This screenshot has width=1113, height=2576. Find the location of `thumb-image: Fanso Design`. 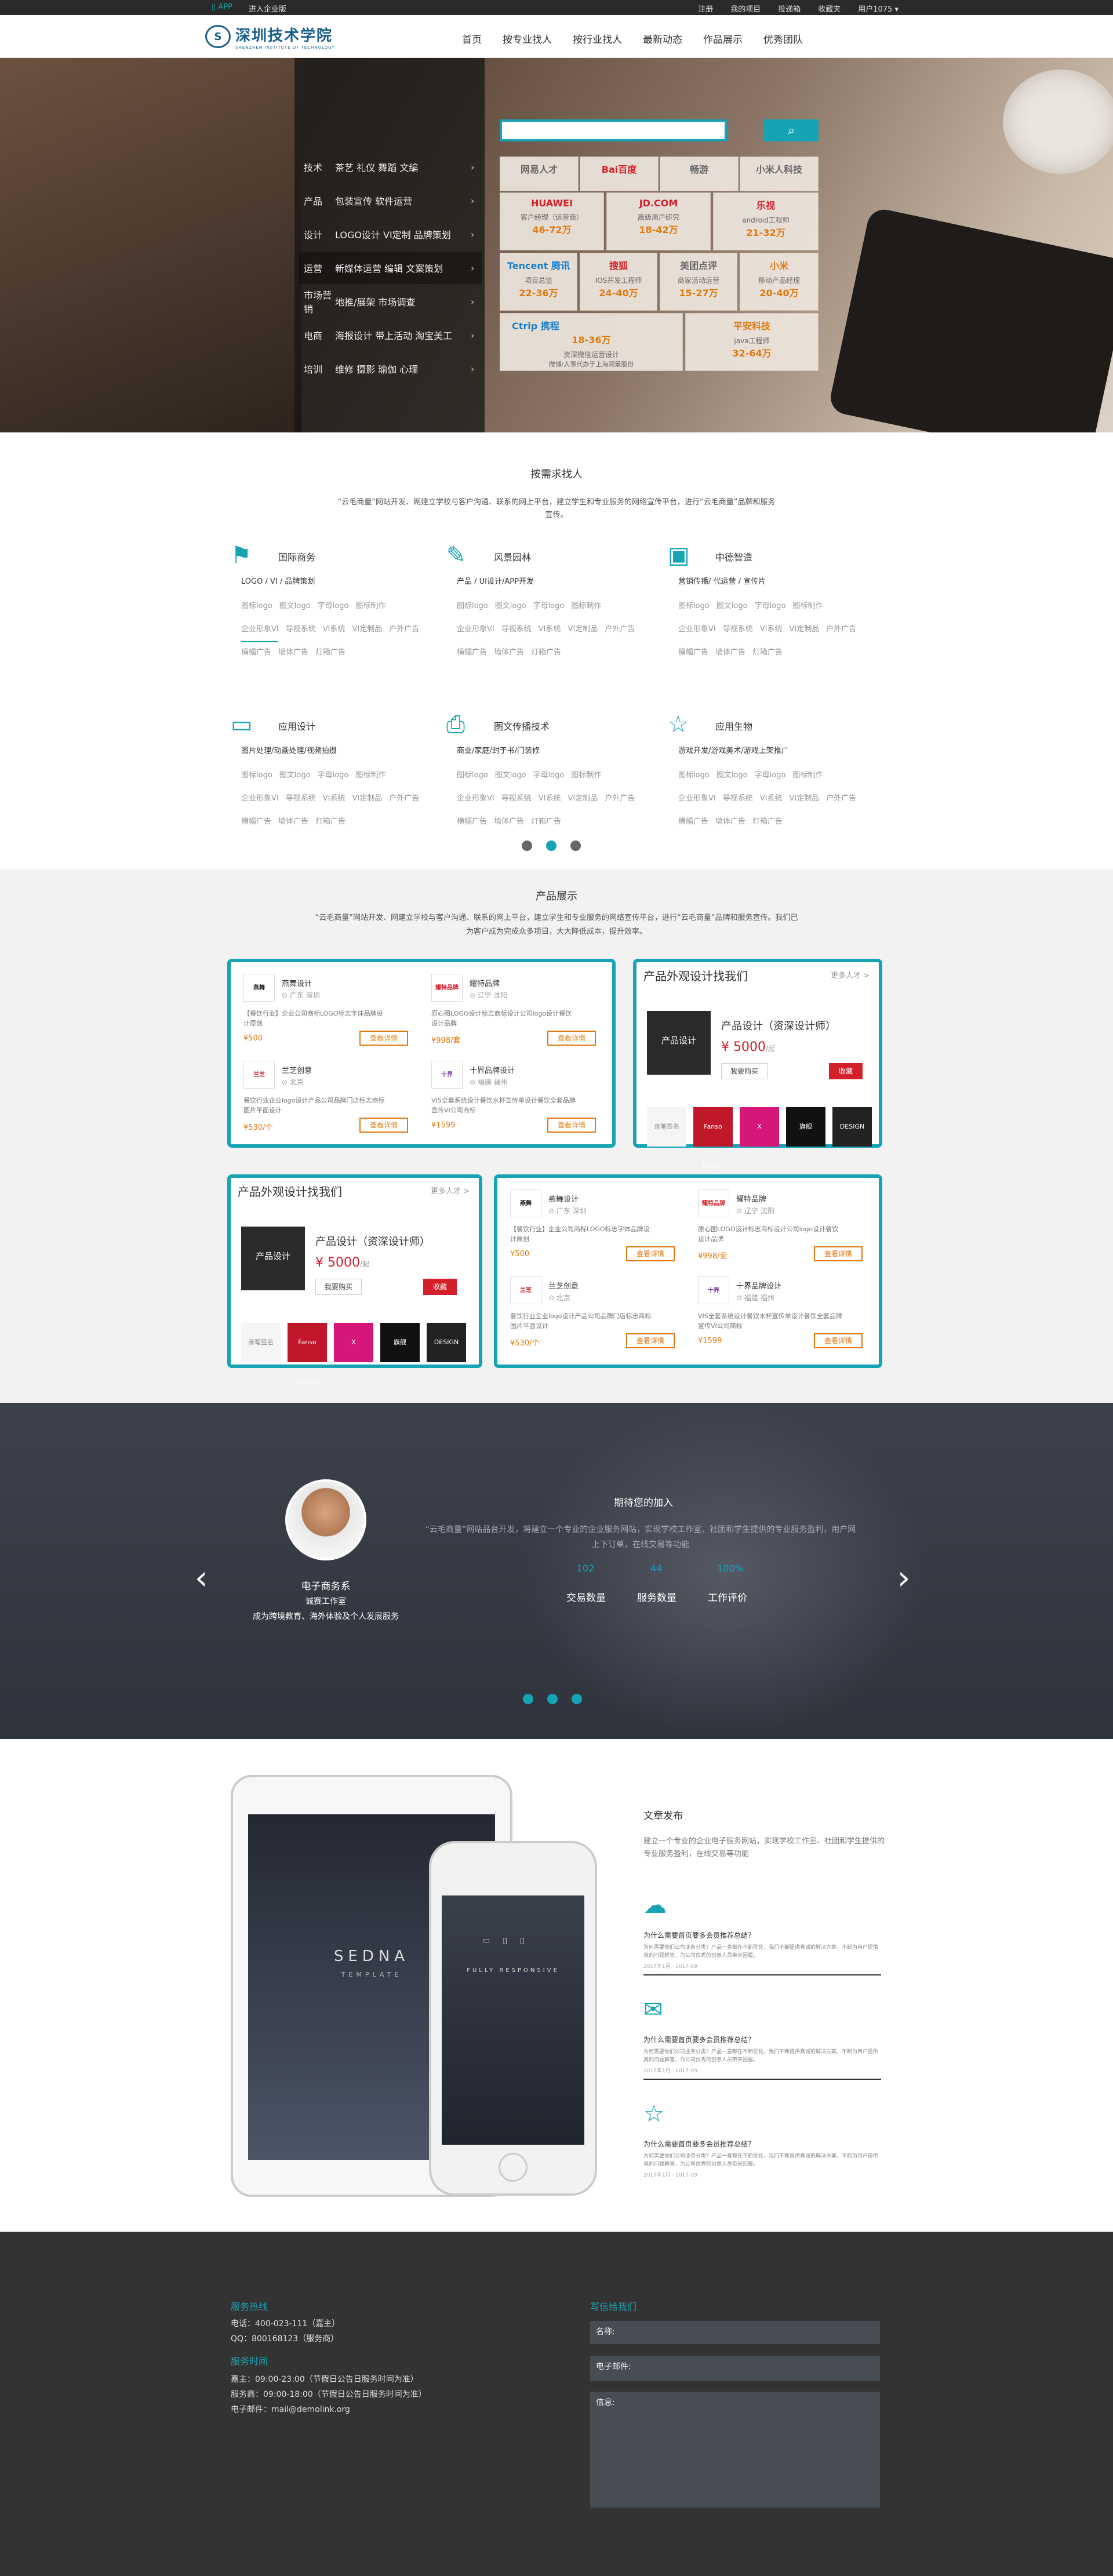

thumb-image: Fanso Design is located at coordinates (308, 1354).